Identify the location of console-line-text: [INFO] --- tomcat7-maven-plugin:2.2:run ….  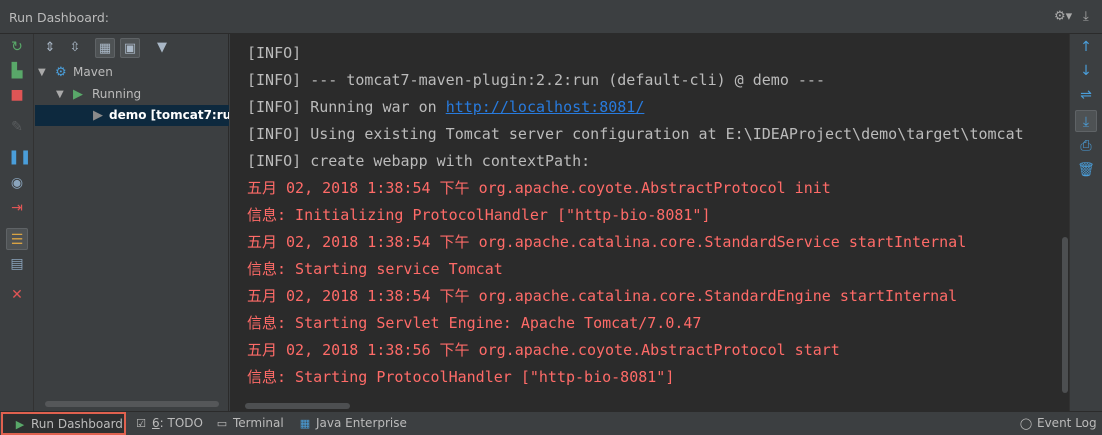
(536, 80).